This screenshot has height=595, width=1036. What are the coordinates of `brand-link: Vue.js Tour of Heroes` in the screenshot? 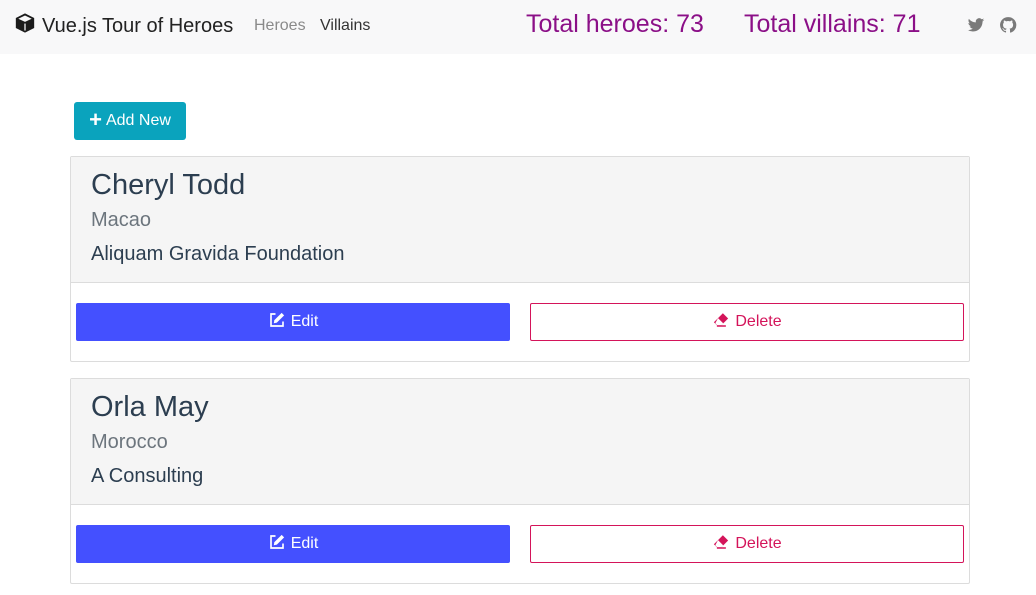 It's located at (123, 26).